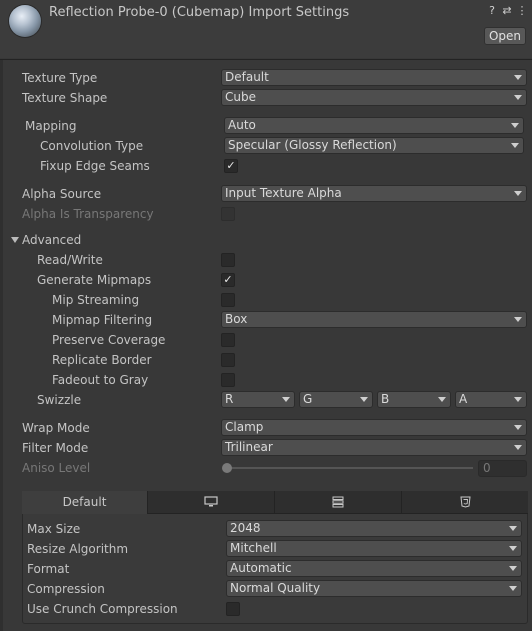  Describe the element at coordinates (228, 280) in the screenshot. I see `generate-mipmaps-checkbox: ✓` at that location.